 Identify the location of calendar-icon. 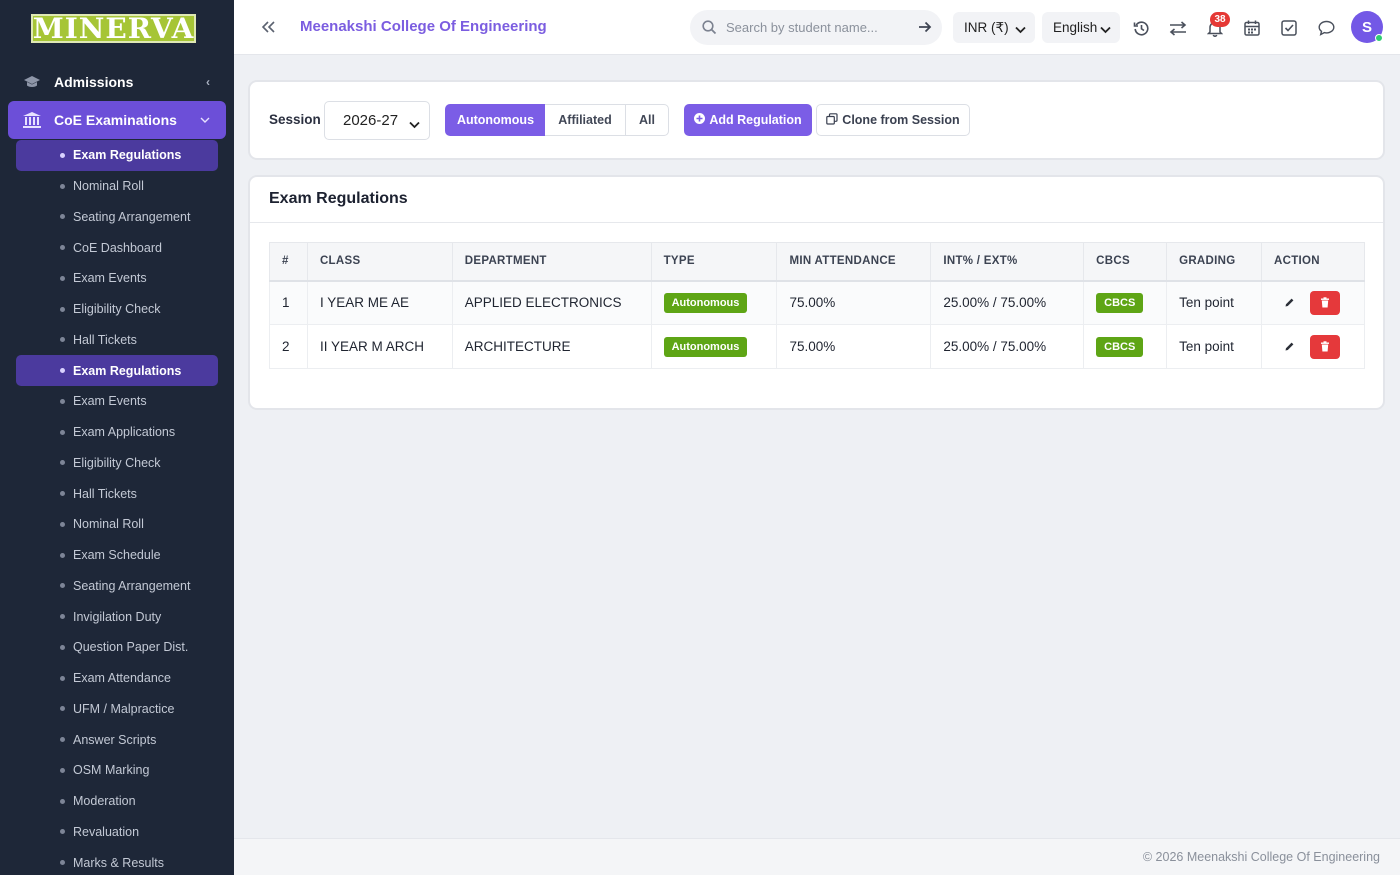
(1252, 28).